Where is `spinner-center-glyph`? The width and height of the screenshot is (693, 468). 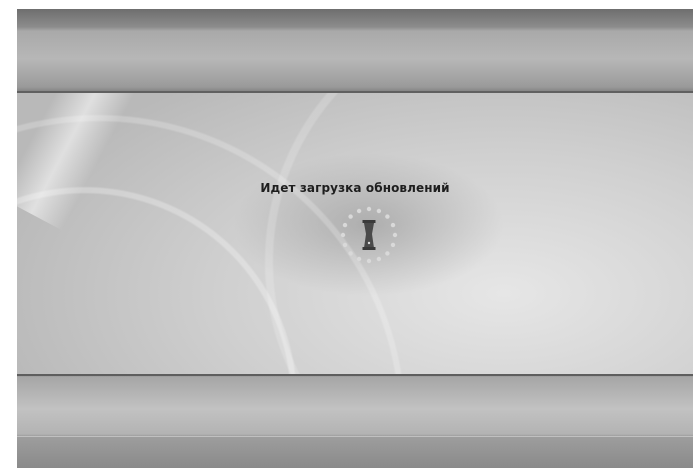
spinner-center-glyph is located at coordinates (369, 235).